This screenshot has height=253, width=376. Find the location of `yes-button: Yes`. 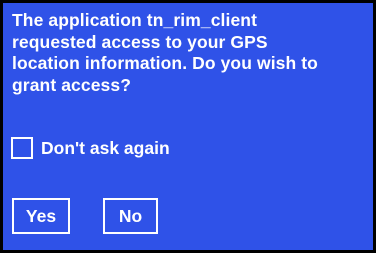

yes-button: Yes is located at coordinates (41, 216).